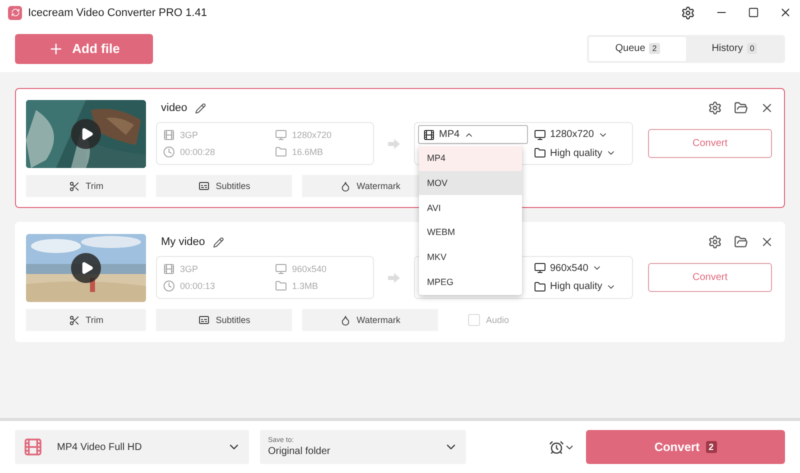  What do you see at coordinates (183, 242) in the screenshot?
I see `video-name: My video` at bounding box center [183, 242].